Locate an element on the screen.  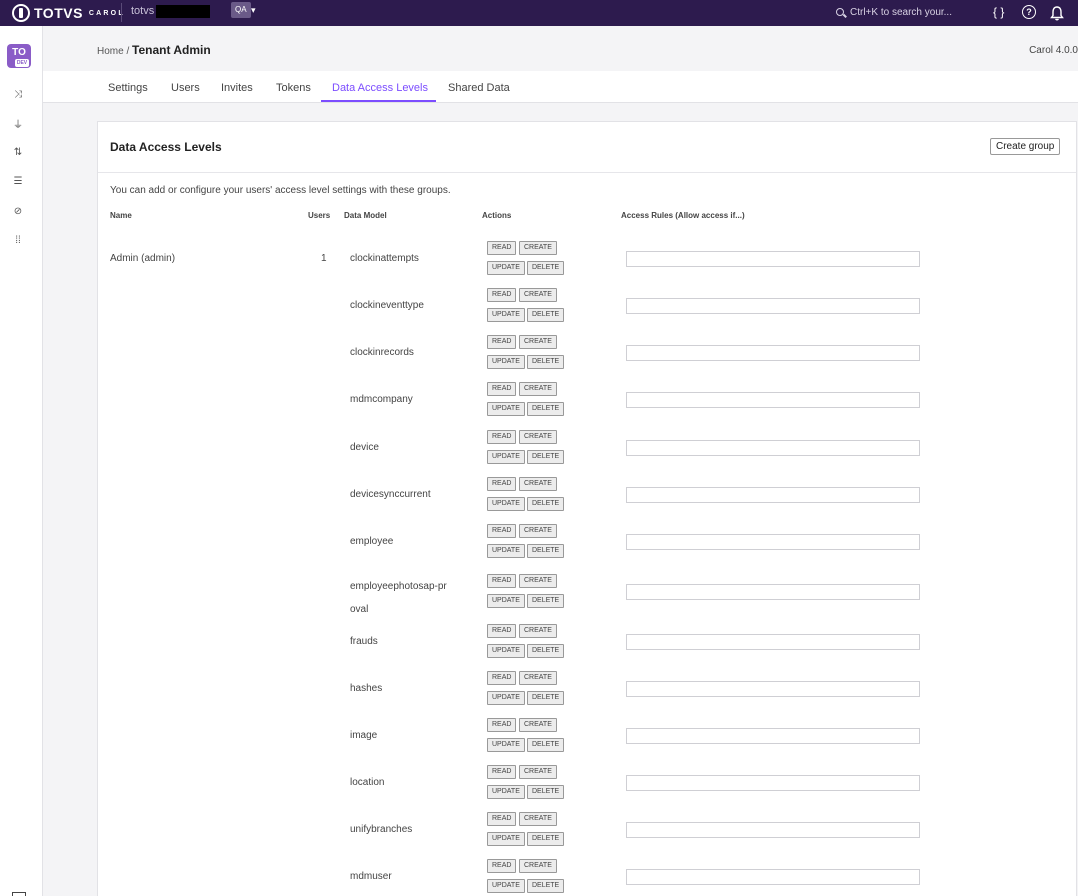
collapse-sidebar-icon is located at coordinates (19, 894).